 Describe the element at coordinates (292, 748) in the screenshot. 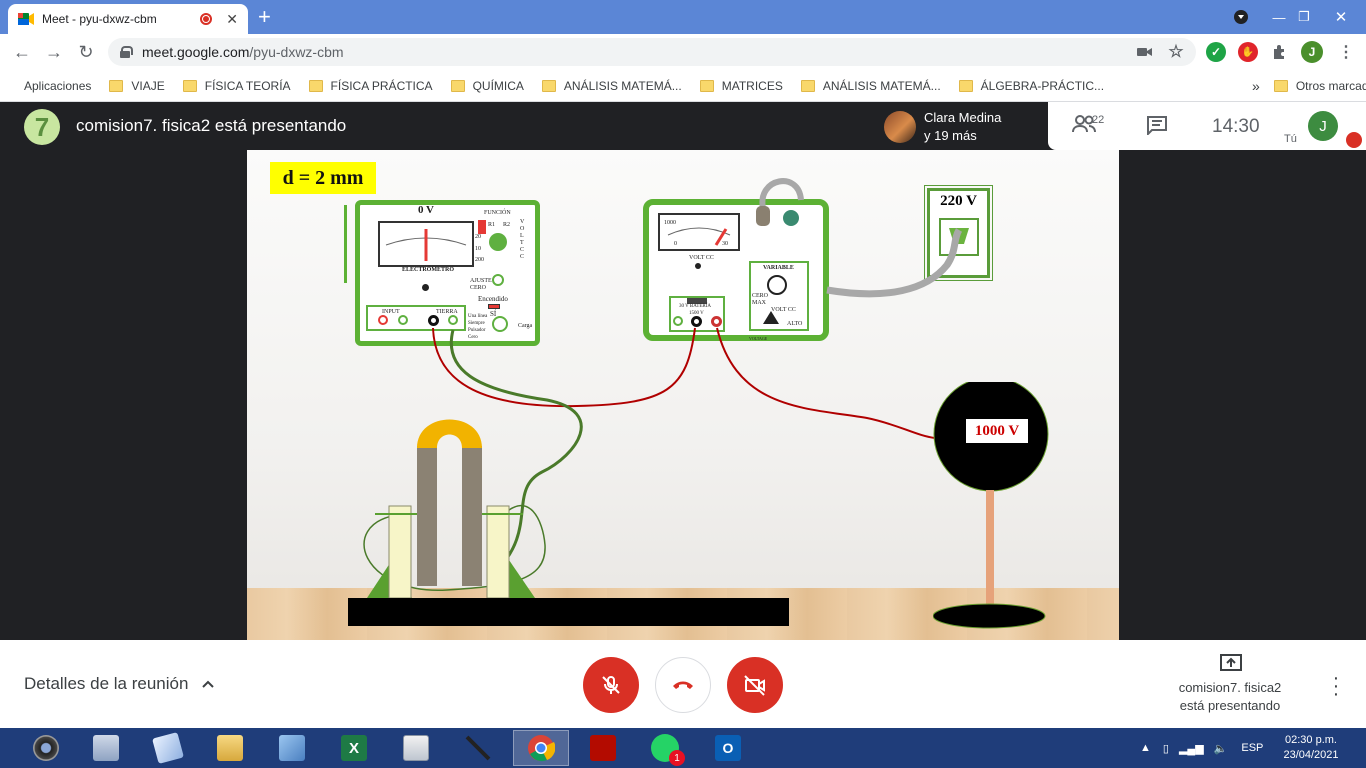

I see `control-panel-icon` at that location.